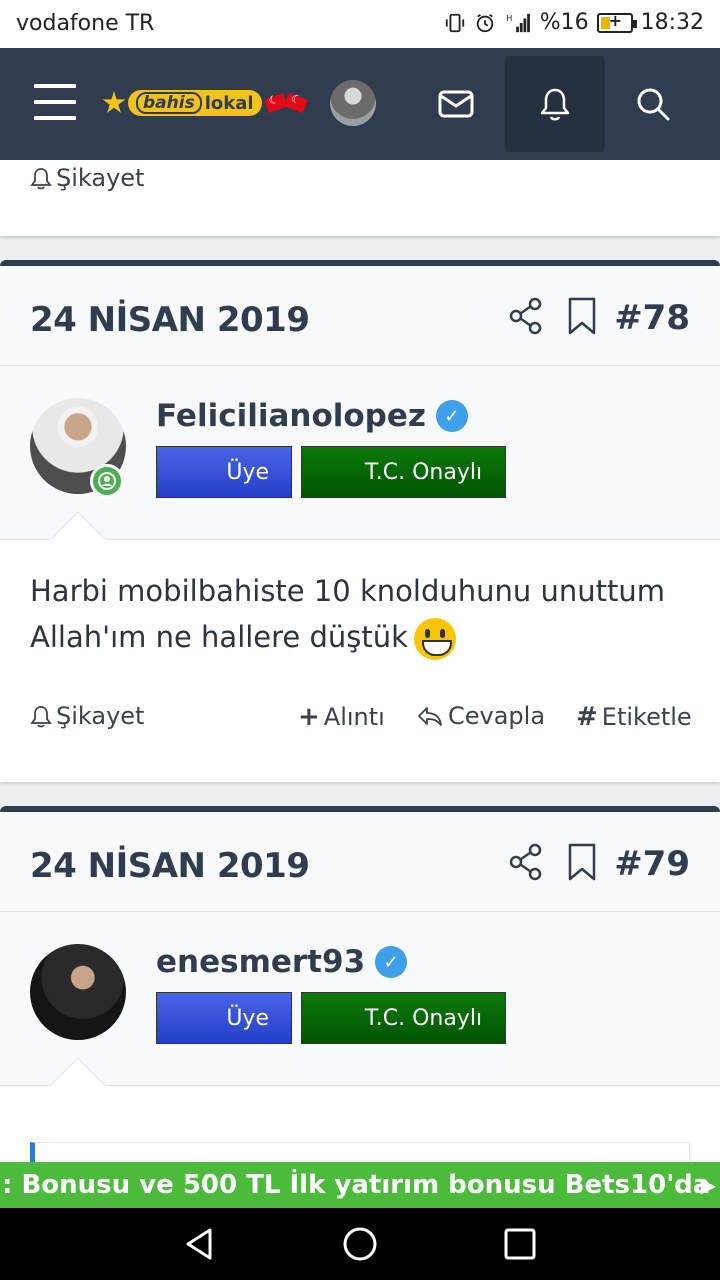 The height and width of the screenshot is (1280, 720). I want to click on vibrate-icon, so click(454, 22).